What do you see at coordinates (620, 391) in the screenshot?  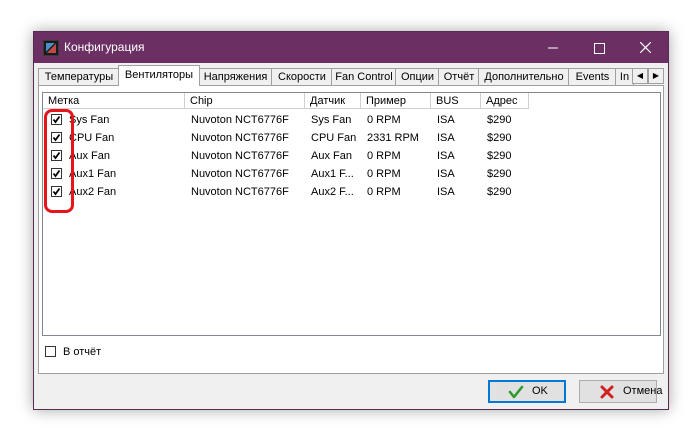 I see `cancel-button: Отмена` at bounding box center [620, 391].